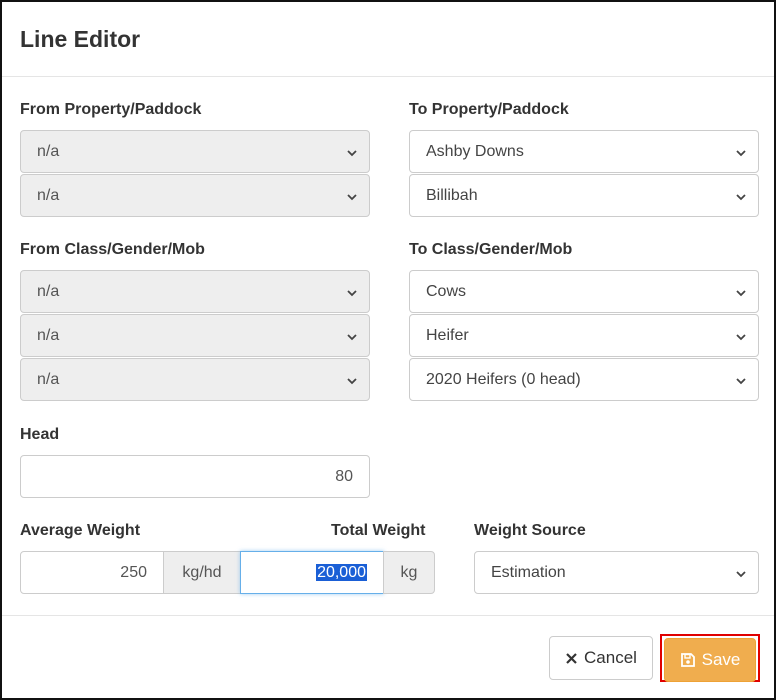  Describe the element at coordinates (491, 249) in the screenshot. I see `to-class-label: To Class/Gender/Mob` at that location.